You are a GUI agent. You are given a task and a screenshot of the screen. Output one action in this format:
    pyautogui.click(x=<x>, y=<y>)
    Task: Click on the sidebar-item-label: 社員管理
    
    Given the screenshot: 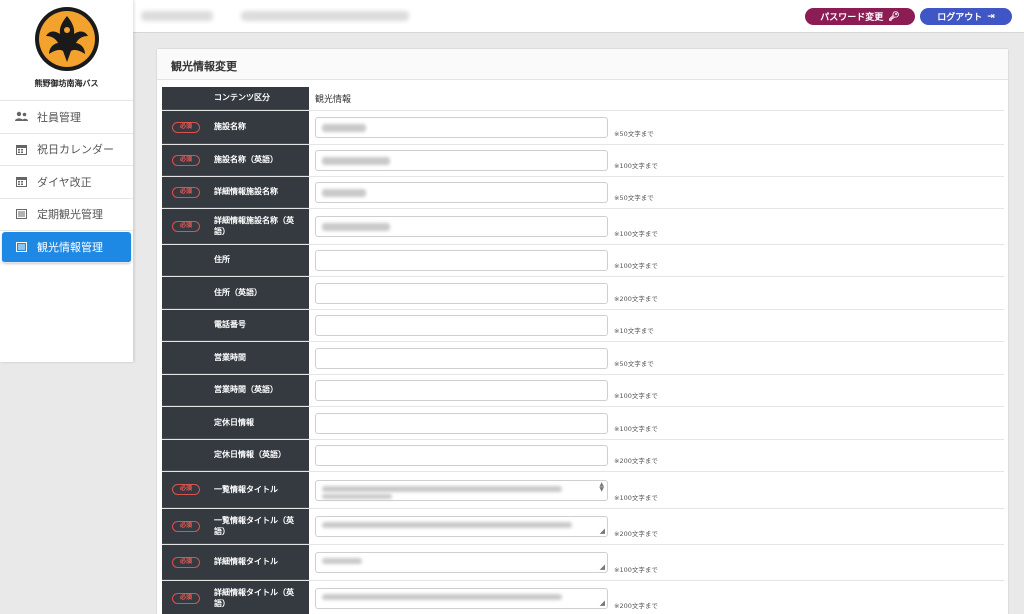 What is the action you would take?
    pyautogui.click(x=59, y=117)
    